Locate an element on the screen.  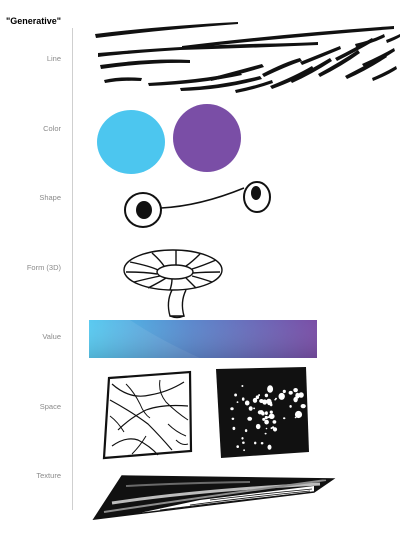
shape-eyes is located at coordinates (197, 204).